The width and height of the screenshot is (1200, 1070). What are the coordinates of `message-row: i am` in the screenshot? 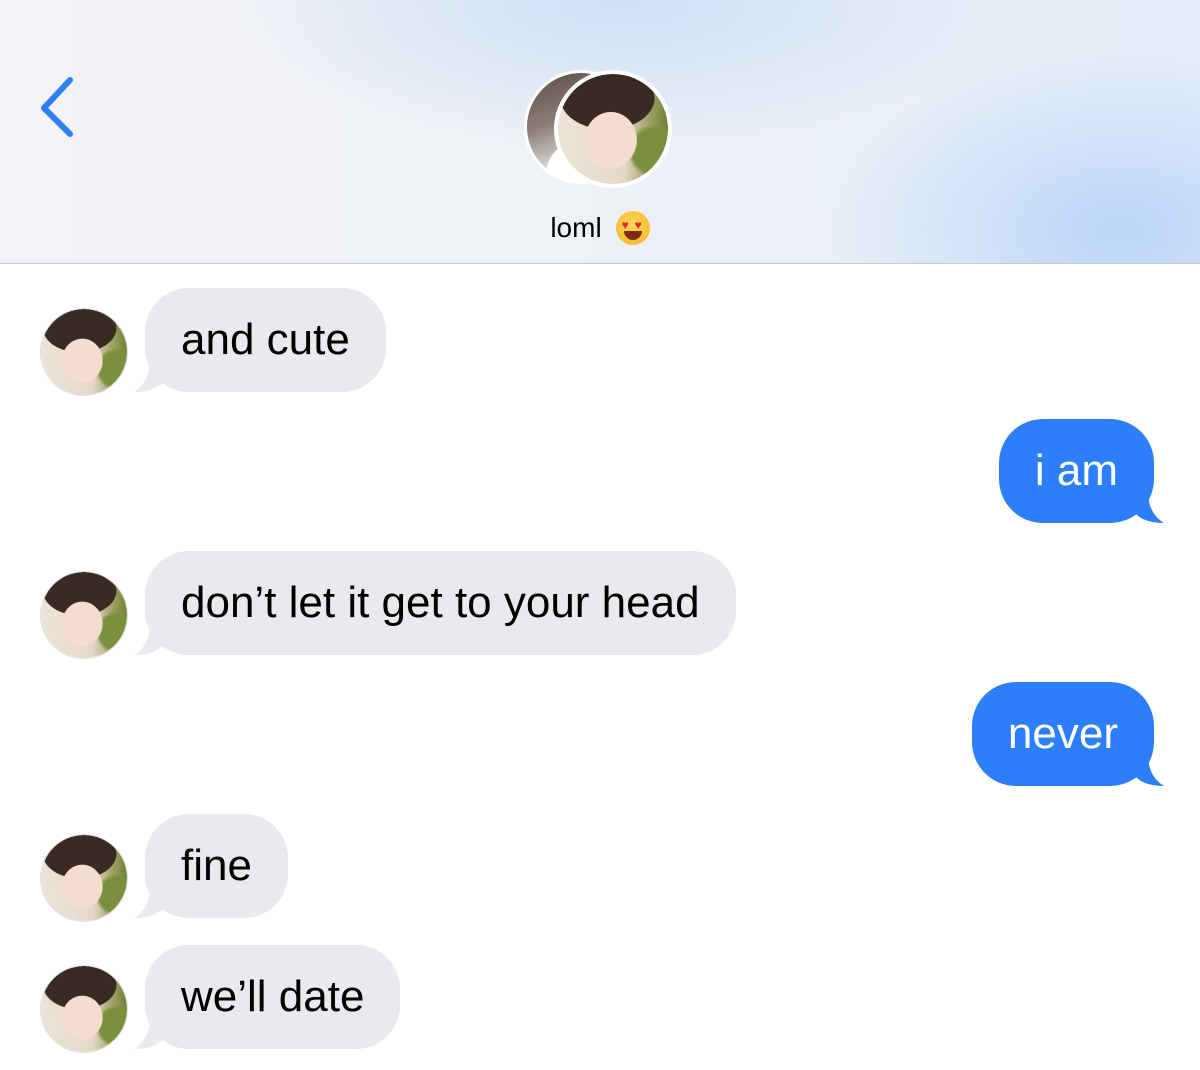 It's located at (600, 473).